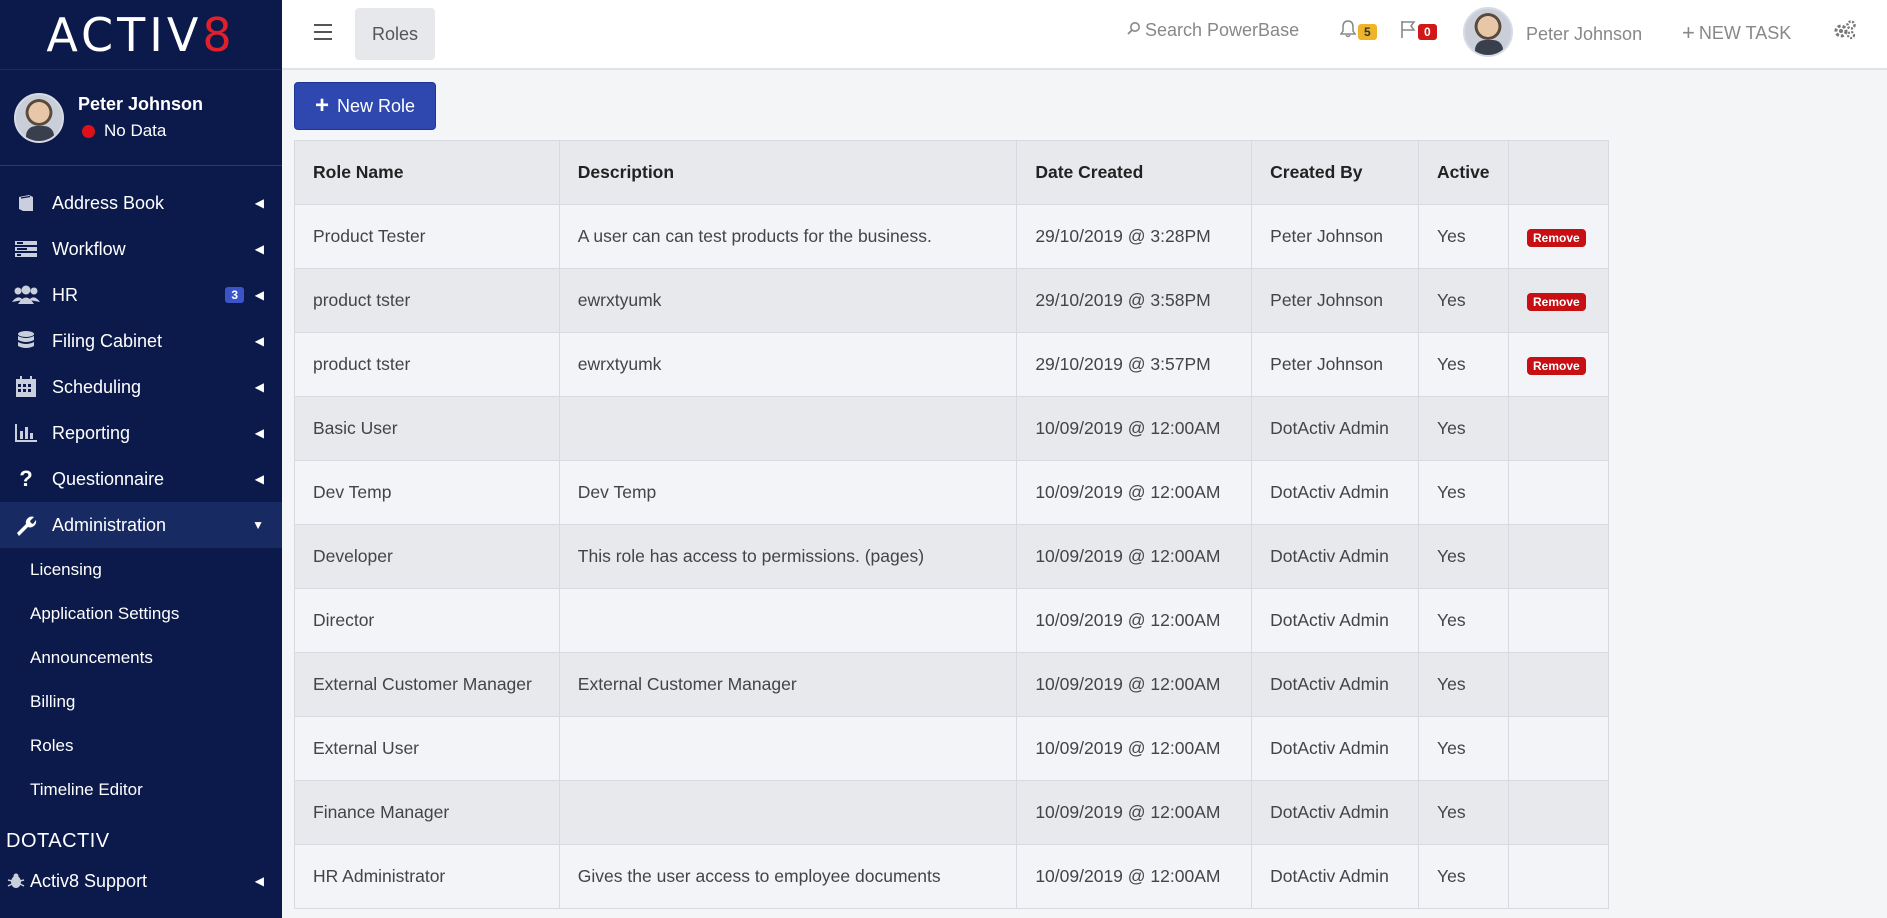 This screenshot has width=1887, height=918. Describe the element at coordinates (1367, 31) in the screenshot. I see `notifications-count-badge: 5` at that location.